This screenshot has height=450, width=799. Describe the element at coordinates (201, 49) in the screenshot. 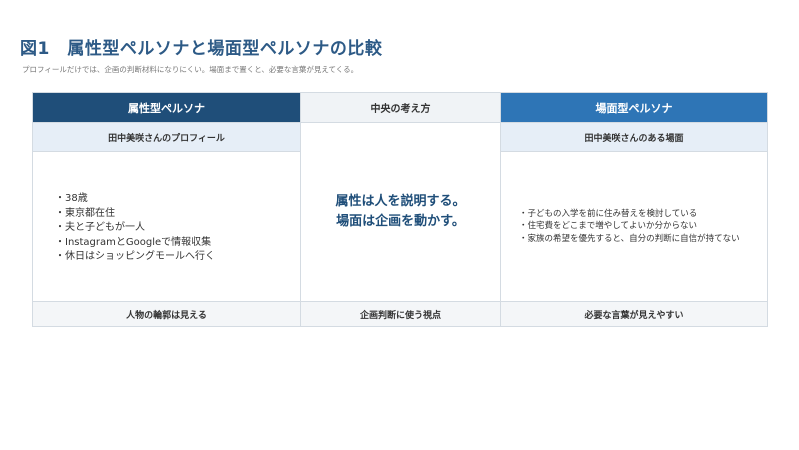

I see `figure-title: 図1 属性型ペルソナと場面型ペルソナの比較` at that location.